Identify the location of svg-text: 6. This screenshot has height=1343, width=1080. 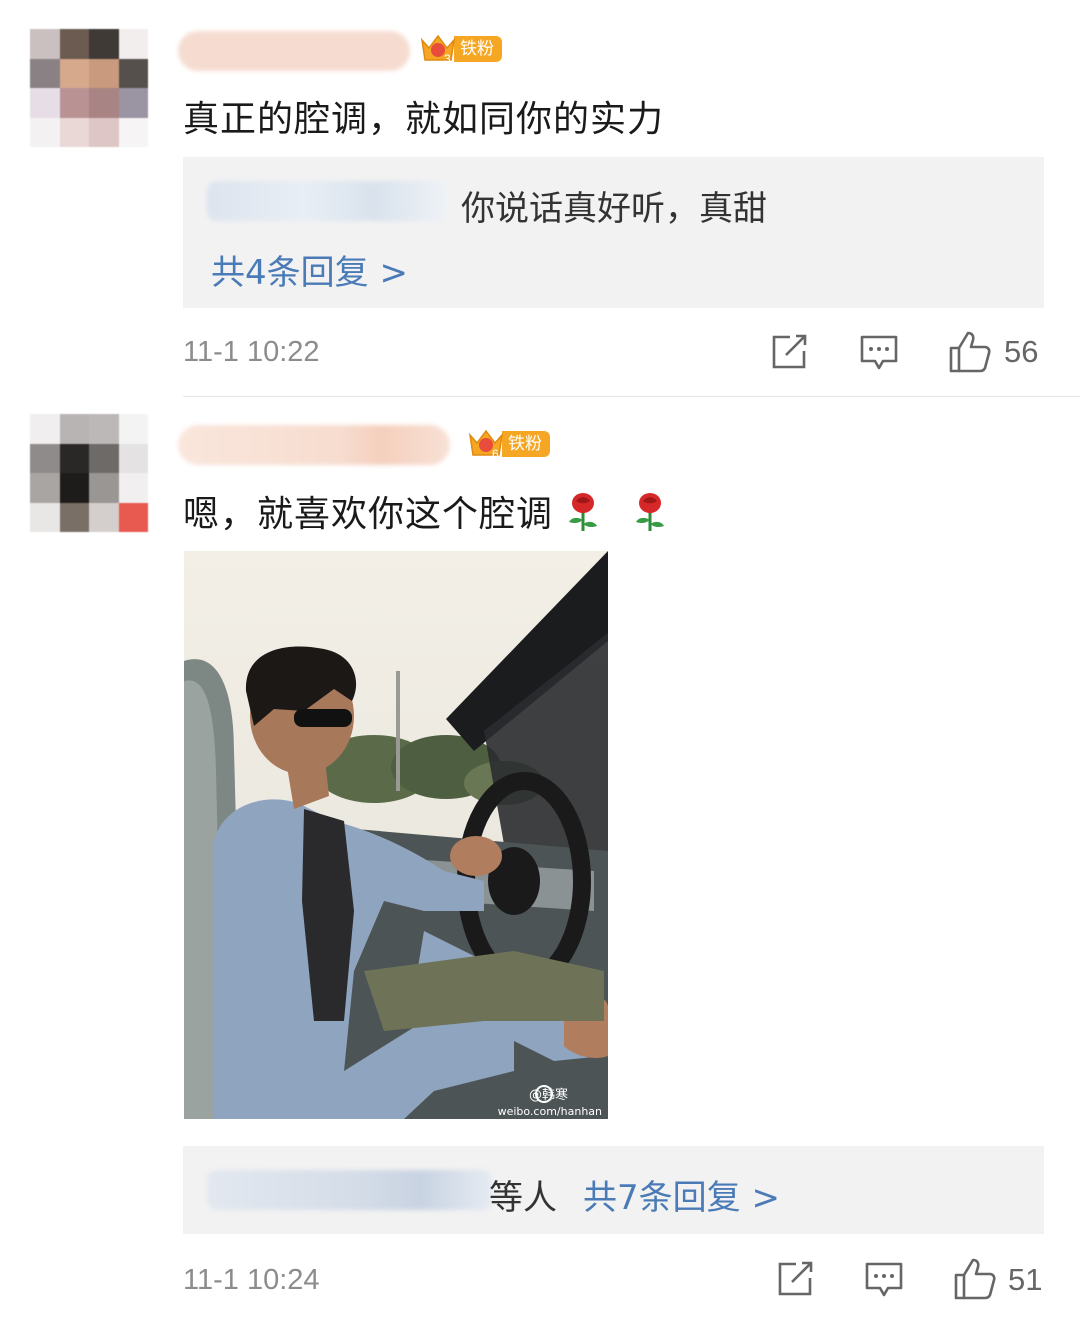
(495, 454).